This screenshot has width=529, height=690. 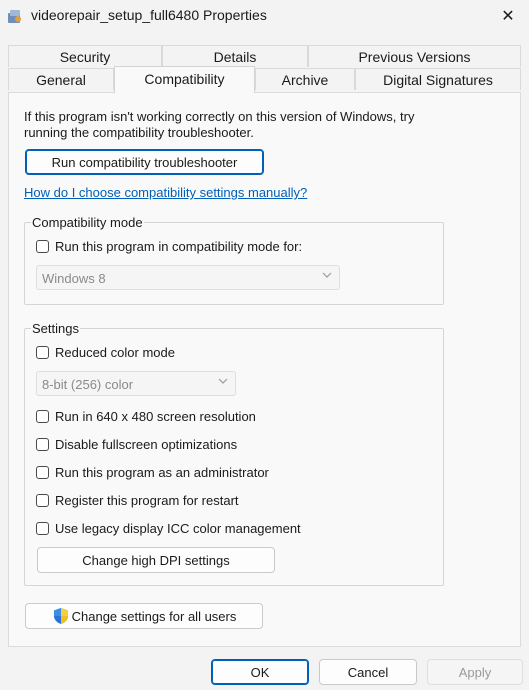 What do you see at coordinates (55, 328) in the screenshot?
I see `settings-legend: Settings` at bounding box center [55, 328].